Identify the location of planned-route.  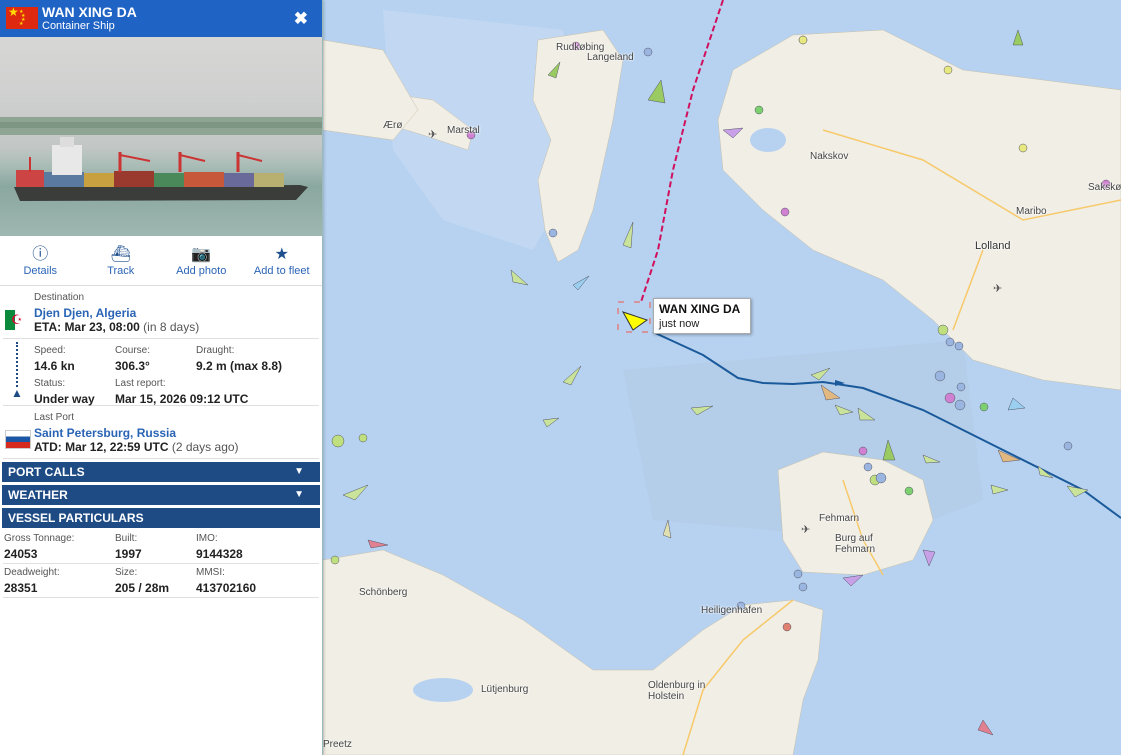
(682, 151).